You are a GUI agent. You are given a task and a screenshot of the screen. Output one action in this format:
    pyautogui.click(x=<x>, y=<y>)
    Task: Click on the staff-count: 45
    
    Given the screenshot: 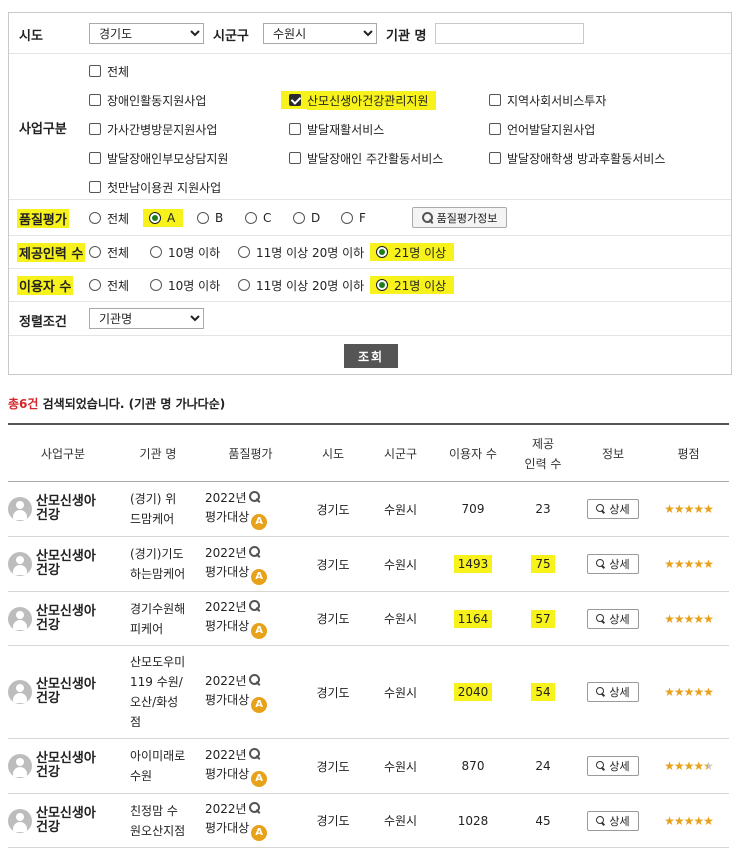 What is the action you would take?
    pyautogui.click(x=543, y=820)
    